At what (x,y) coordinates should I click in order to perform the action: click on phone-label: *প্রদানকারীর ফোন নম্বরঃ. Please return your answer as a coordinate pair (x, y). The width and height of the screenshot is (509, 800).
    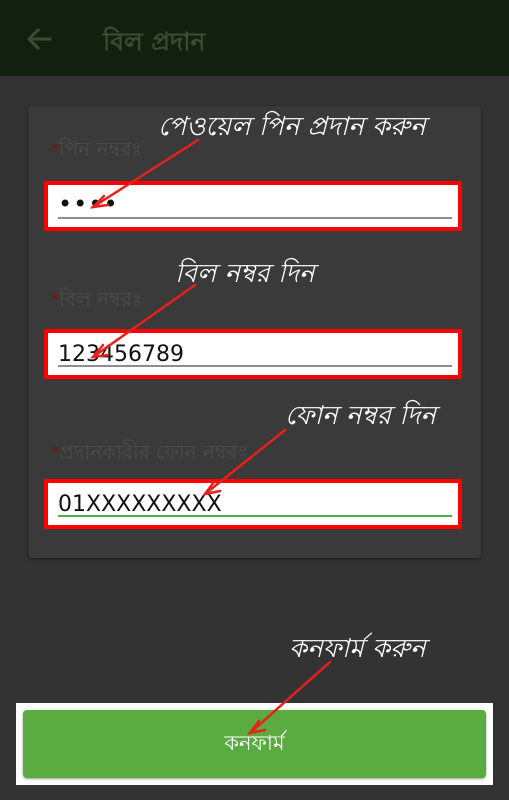
    Looking at the image, I should click on (149, 454).